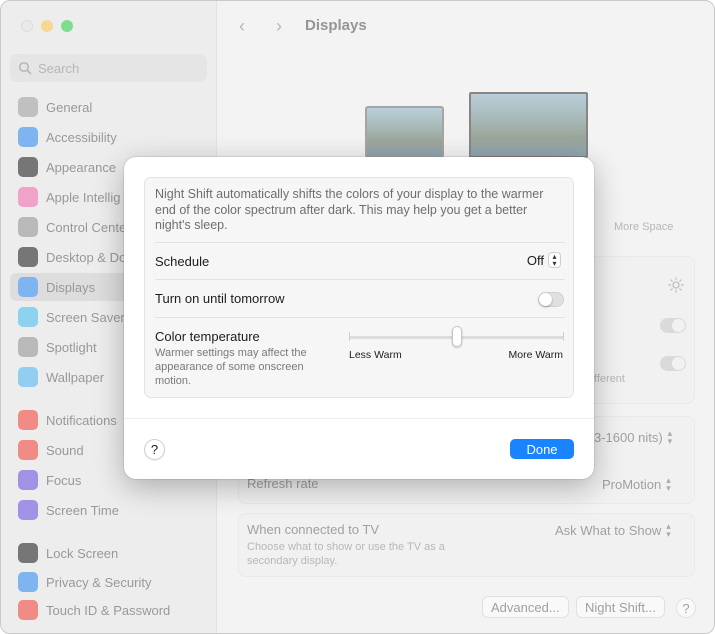 The height and width of the screenshot is (634, 715). Describe the element at coordinates (359, 418) in the screenshot. I see `sheet-footer-divider` at that location.